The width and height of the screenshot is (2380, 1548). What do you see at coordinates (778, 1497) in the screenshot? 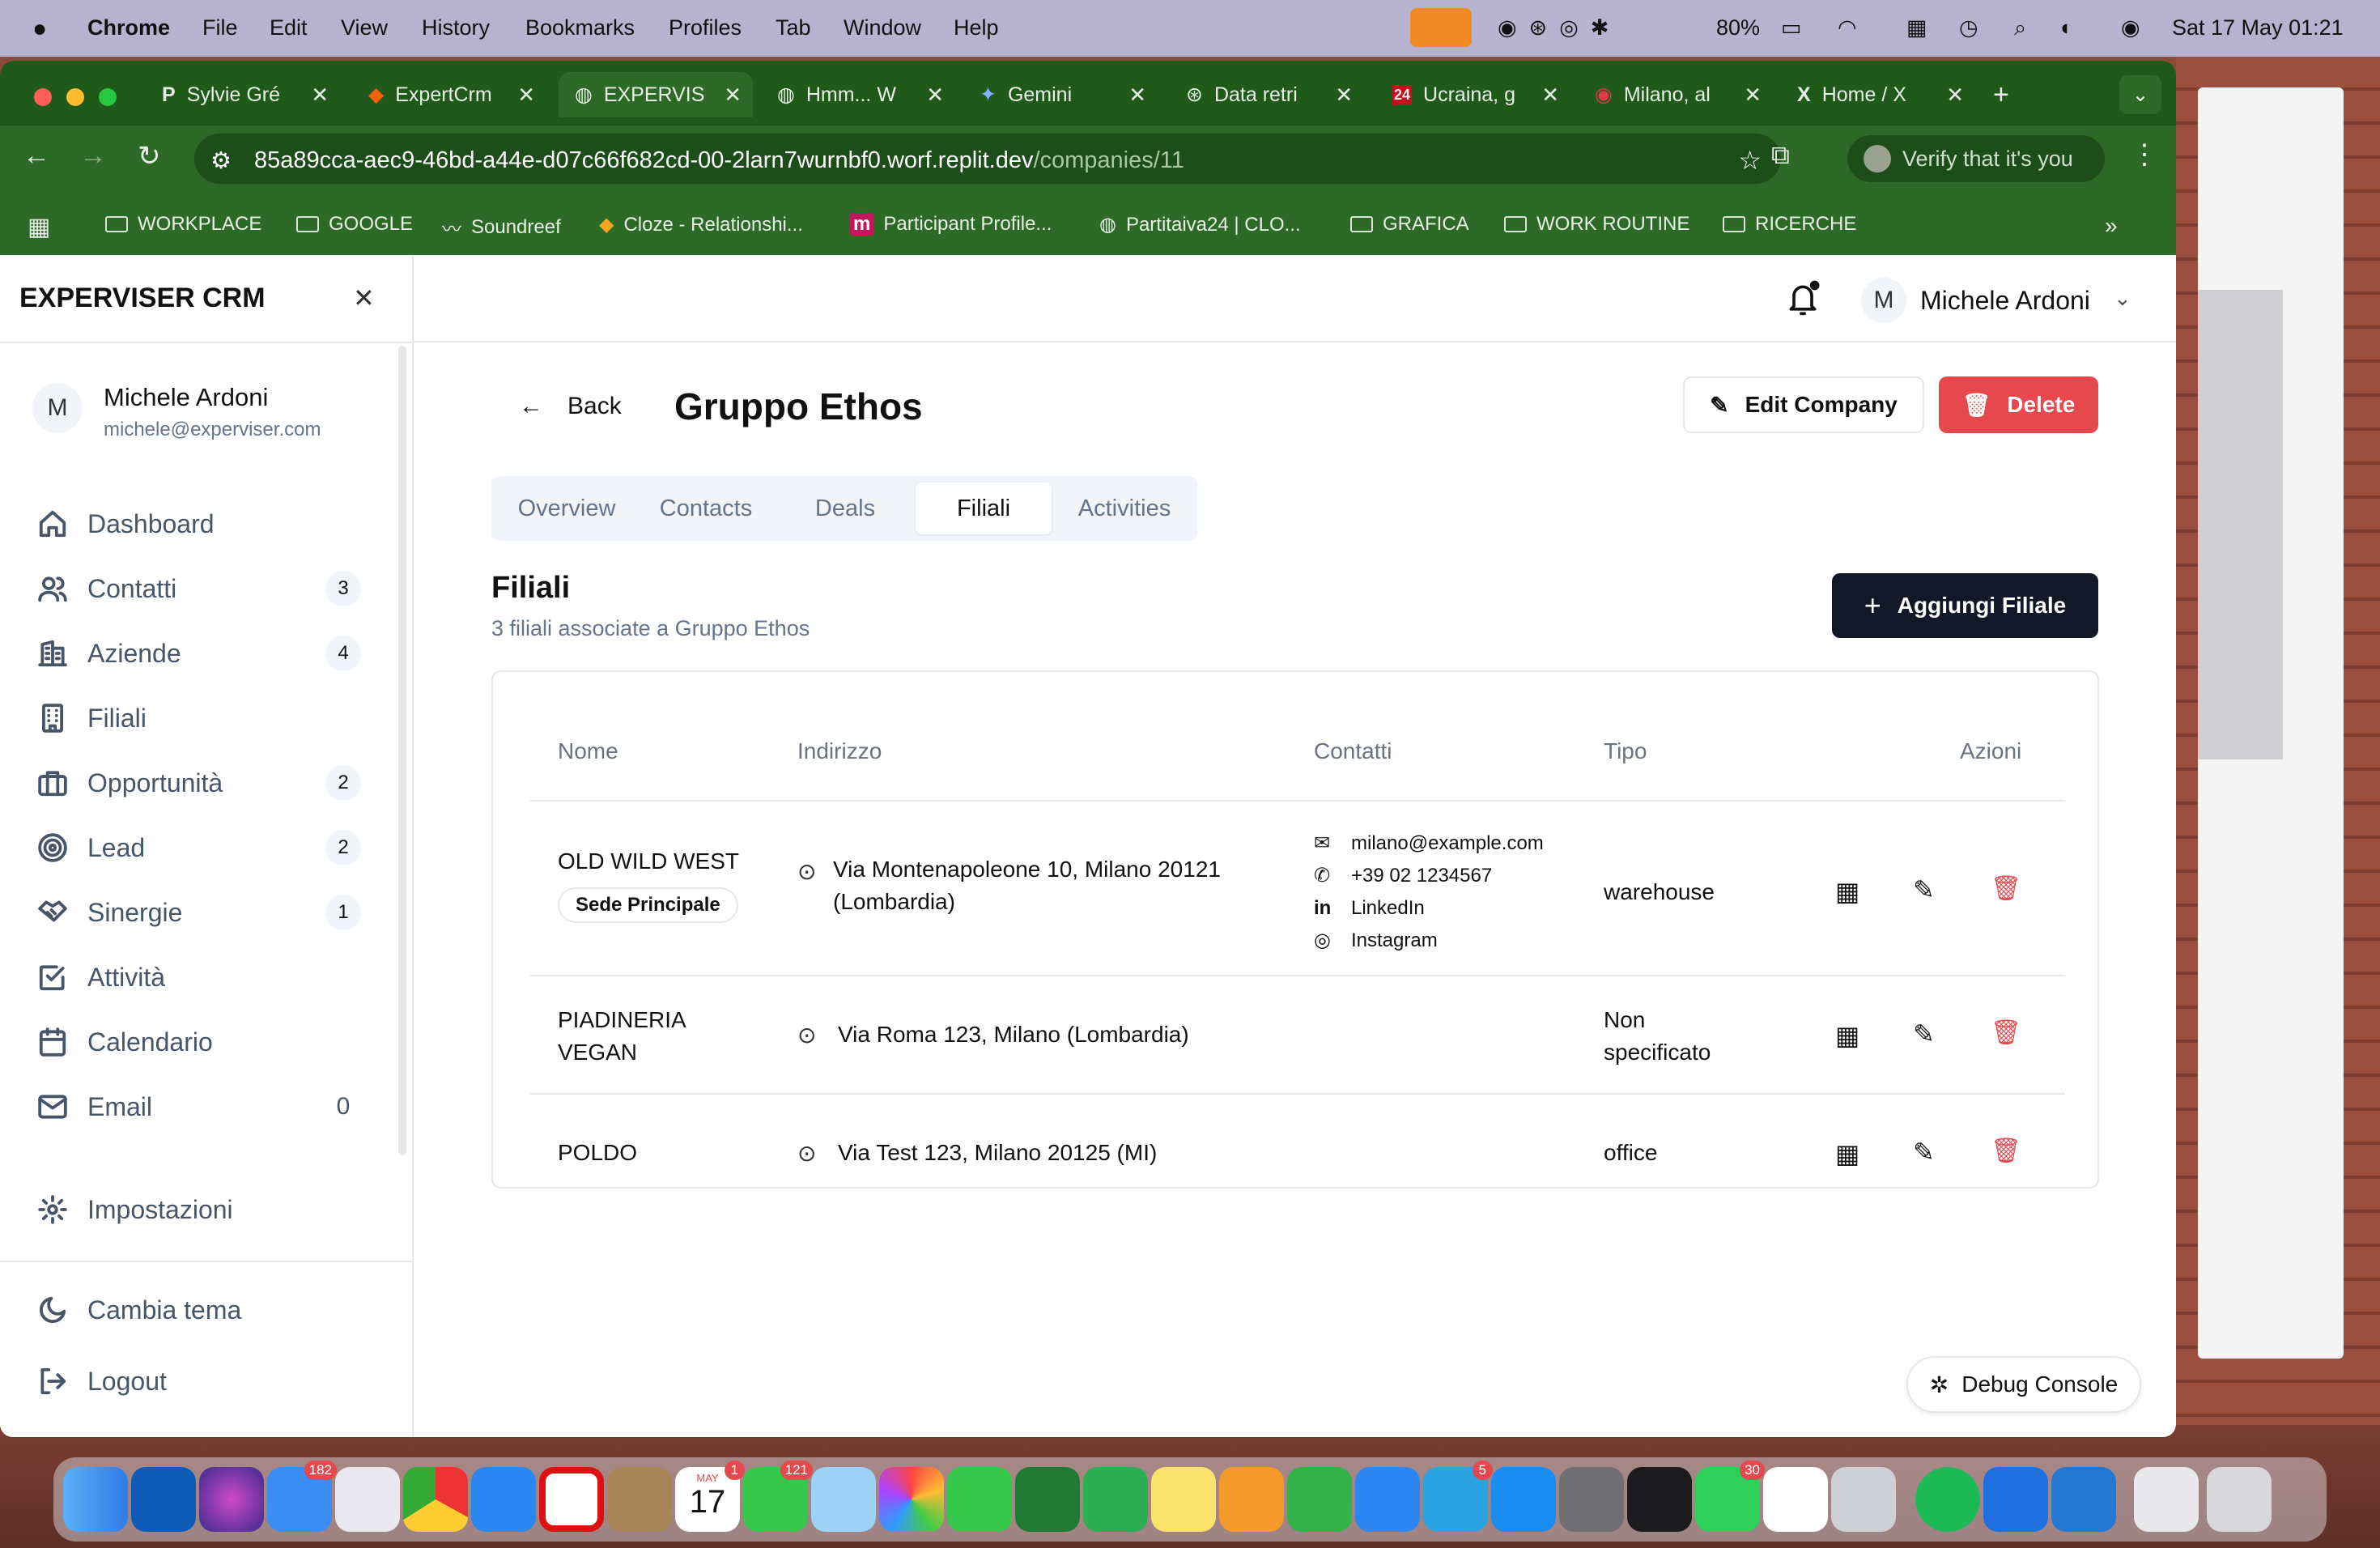
I see `messages-icon: 121` at bounding box center [778, 1497].